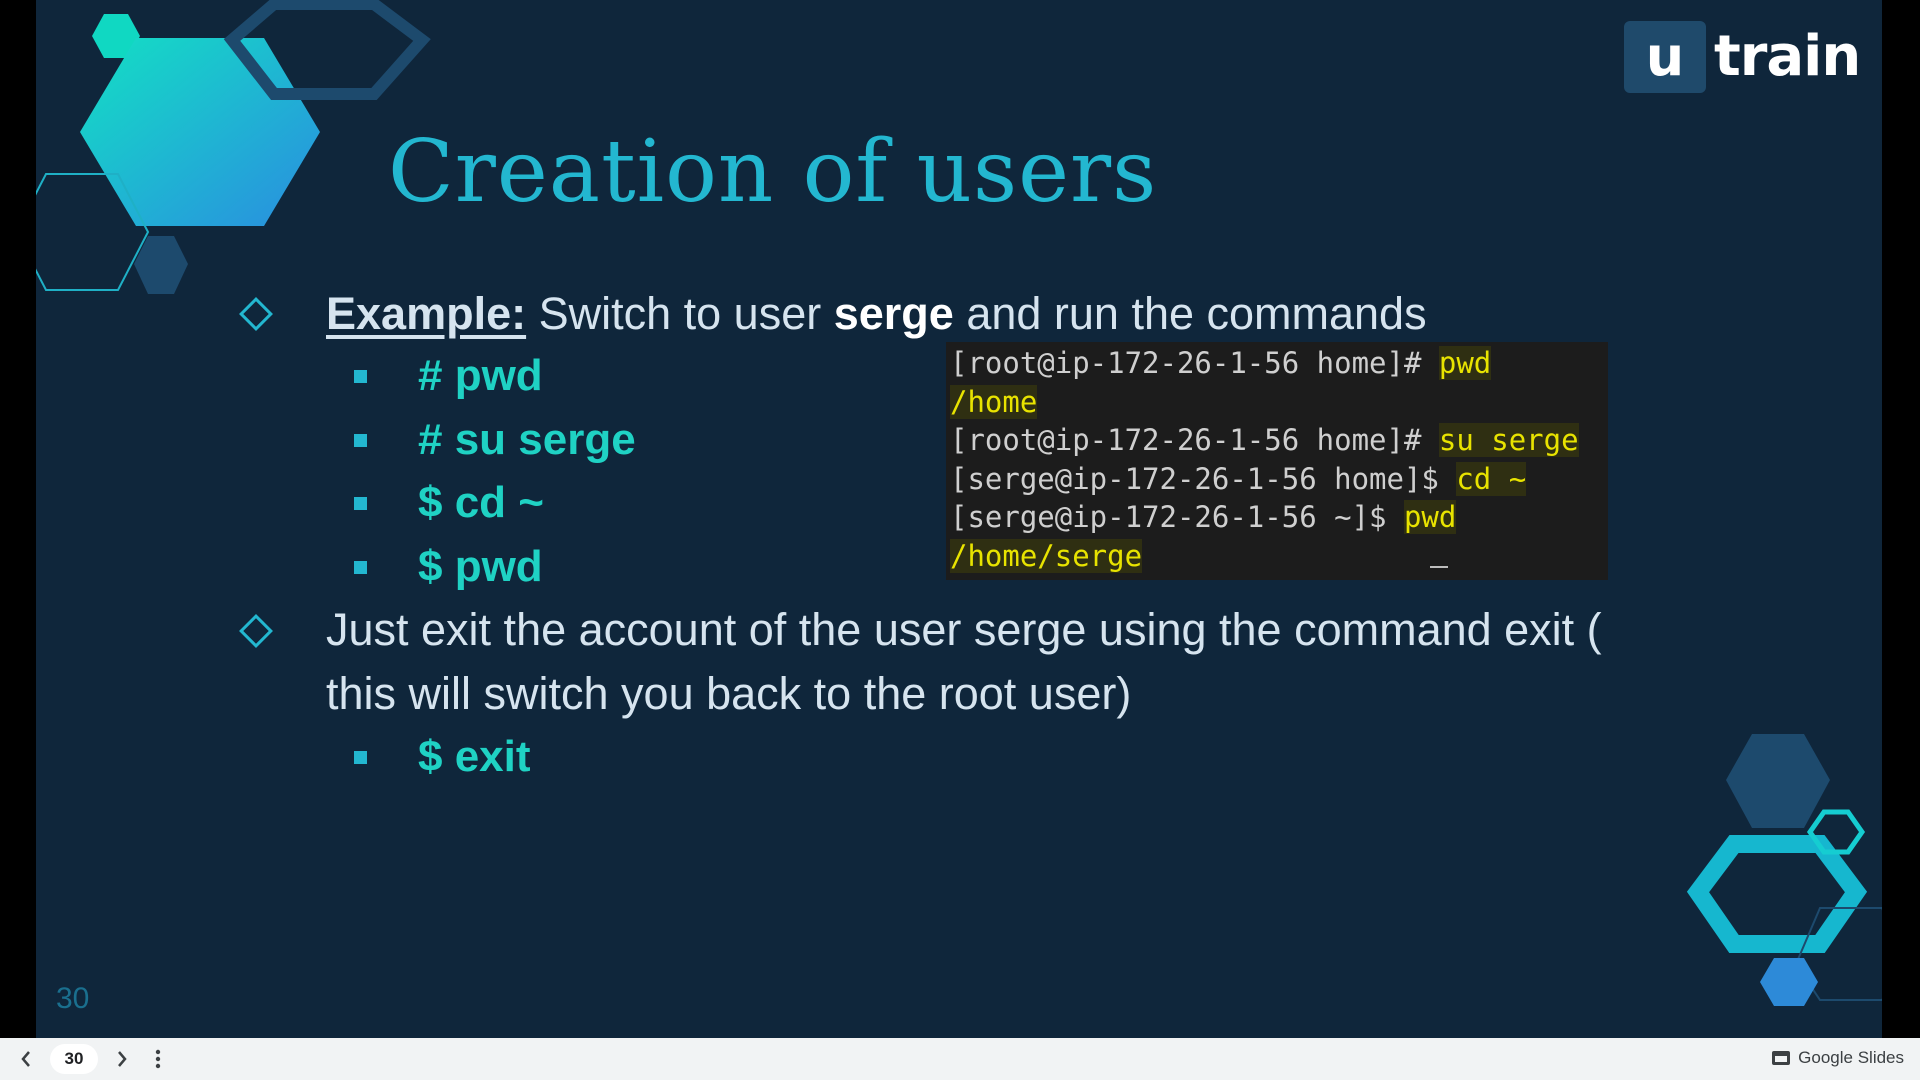 The image size is (1920, 1080). I want to click on terminal-line: [serge@ip-172-26-1-56 ~]$ pwd, so click(1203, 517).